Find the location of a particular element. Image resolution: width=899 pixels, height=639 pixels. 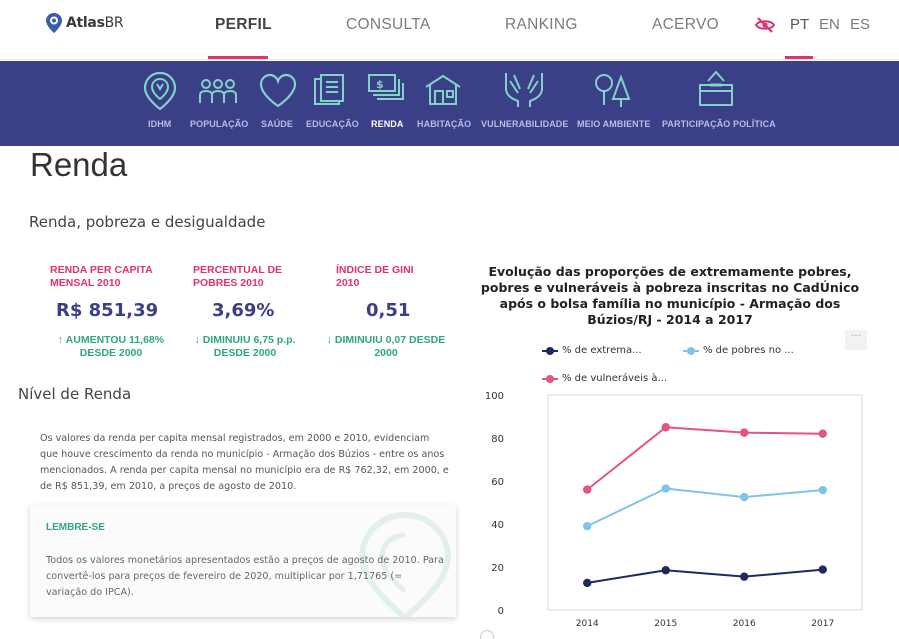

lang-es: ES is located at coordinates (860, 24).